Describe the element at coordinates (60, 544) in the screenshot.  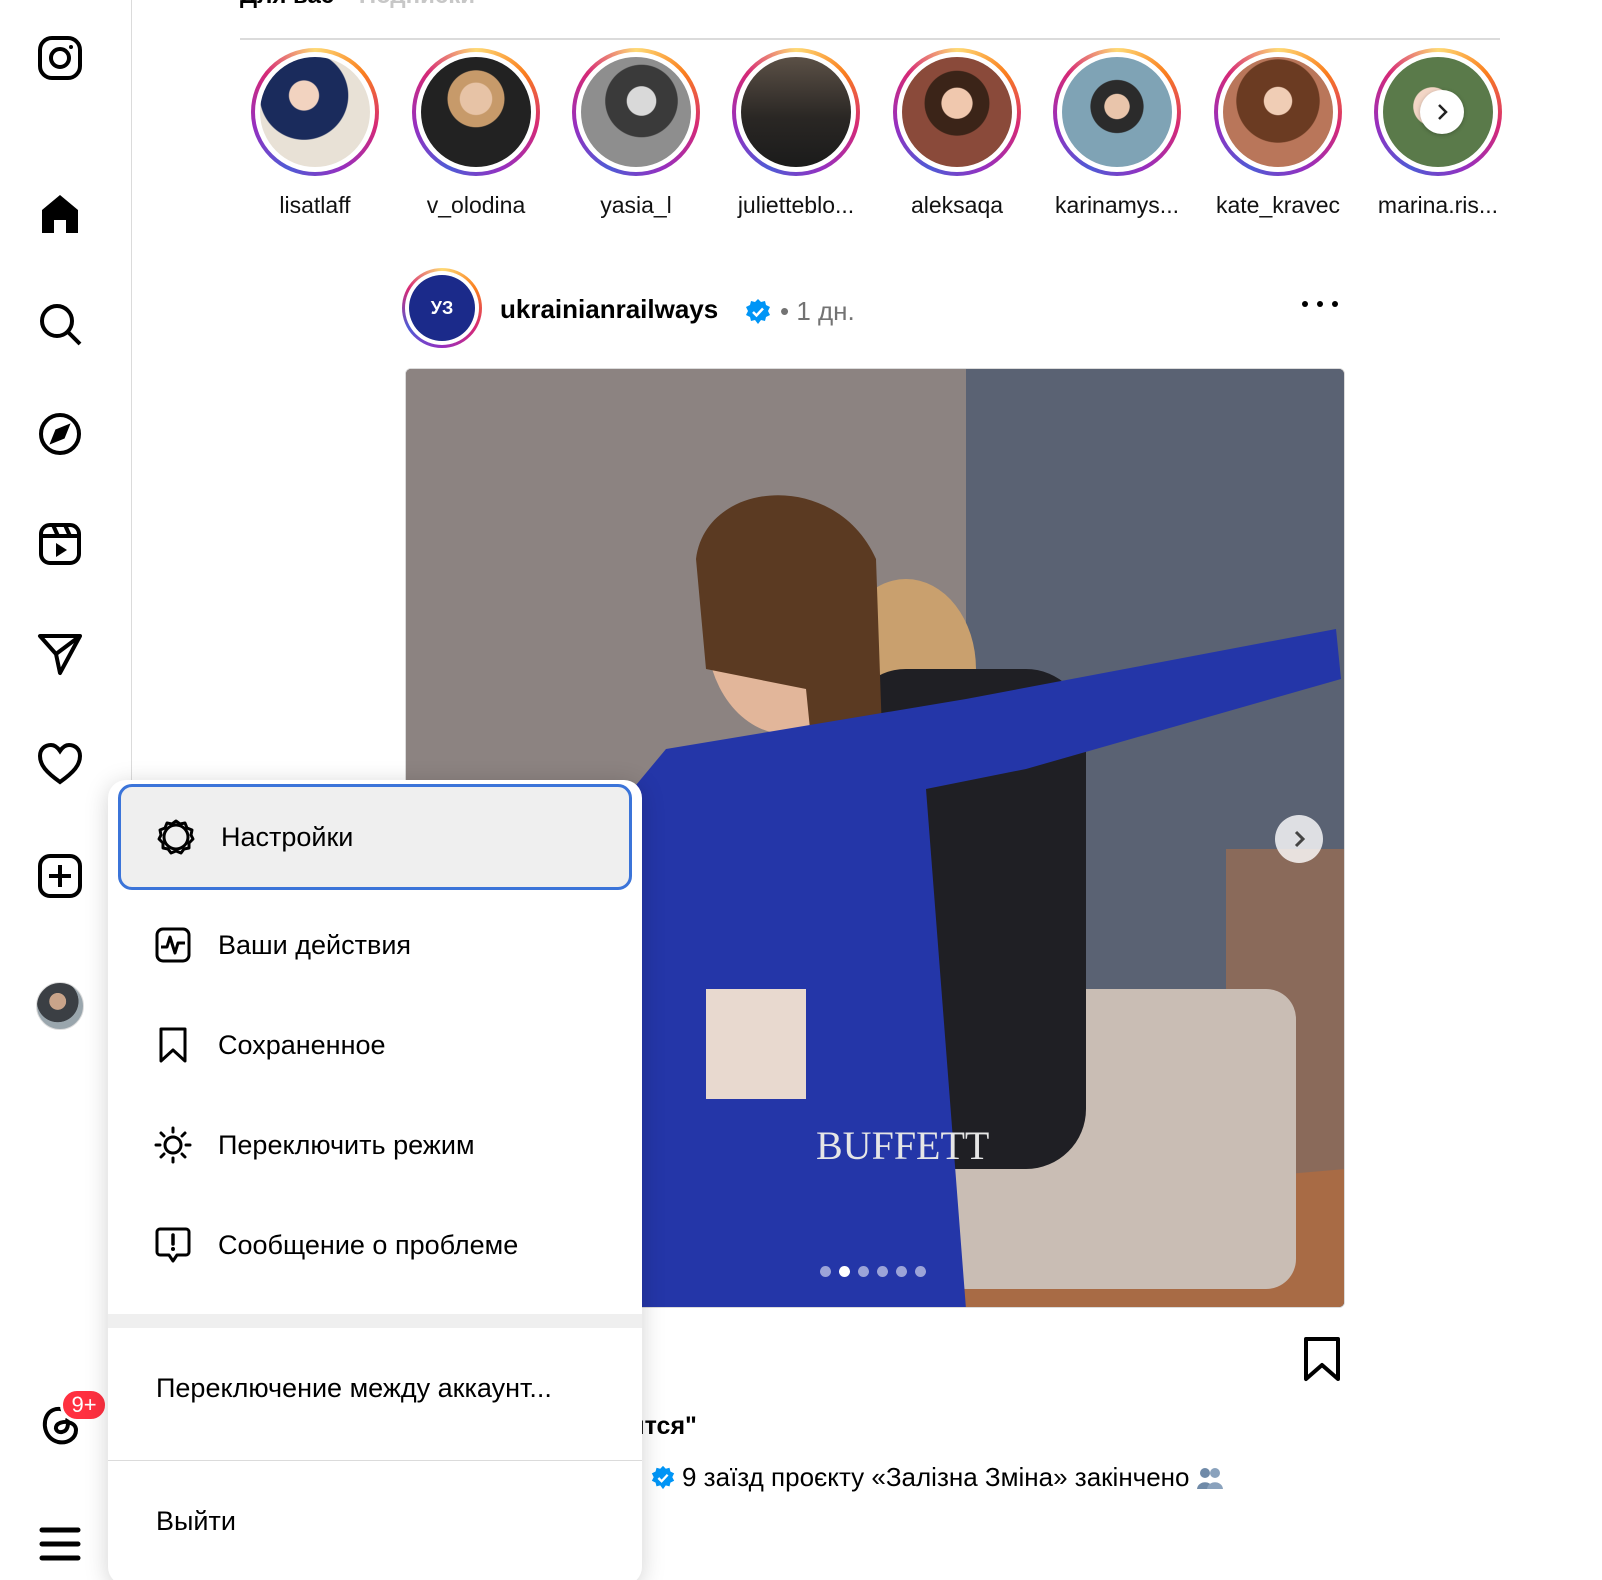
I see `reels-icon` at that location.